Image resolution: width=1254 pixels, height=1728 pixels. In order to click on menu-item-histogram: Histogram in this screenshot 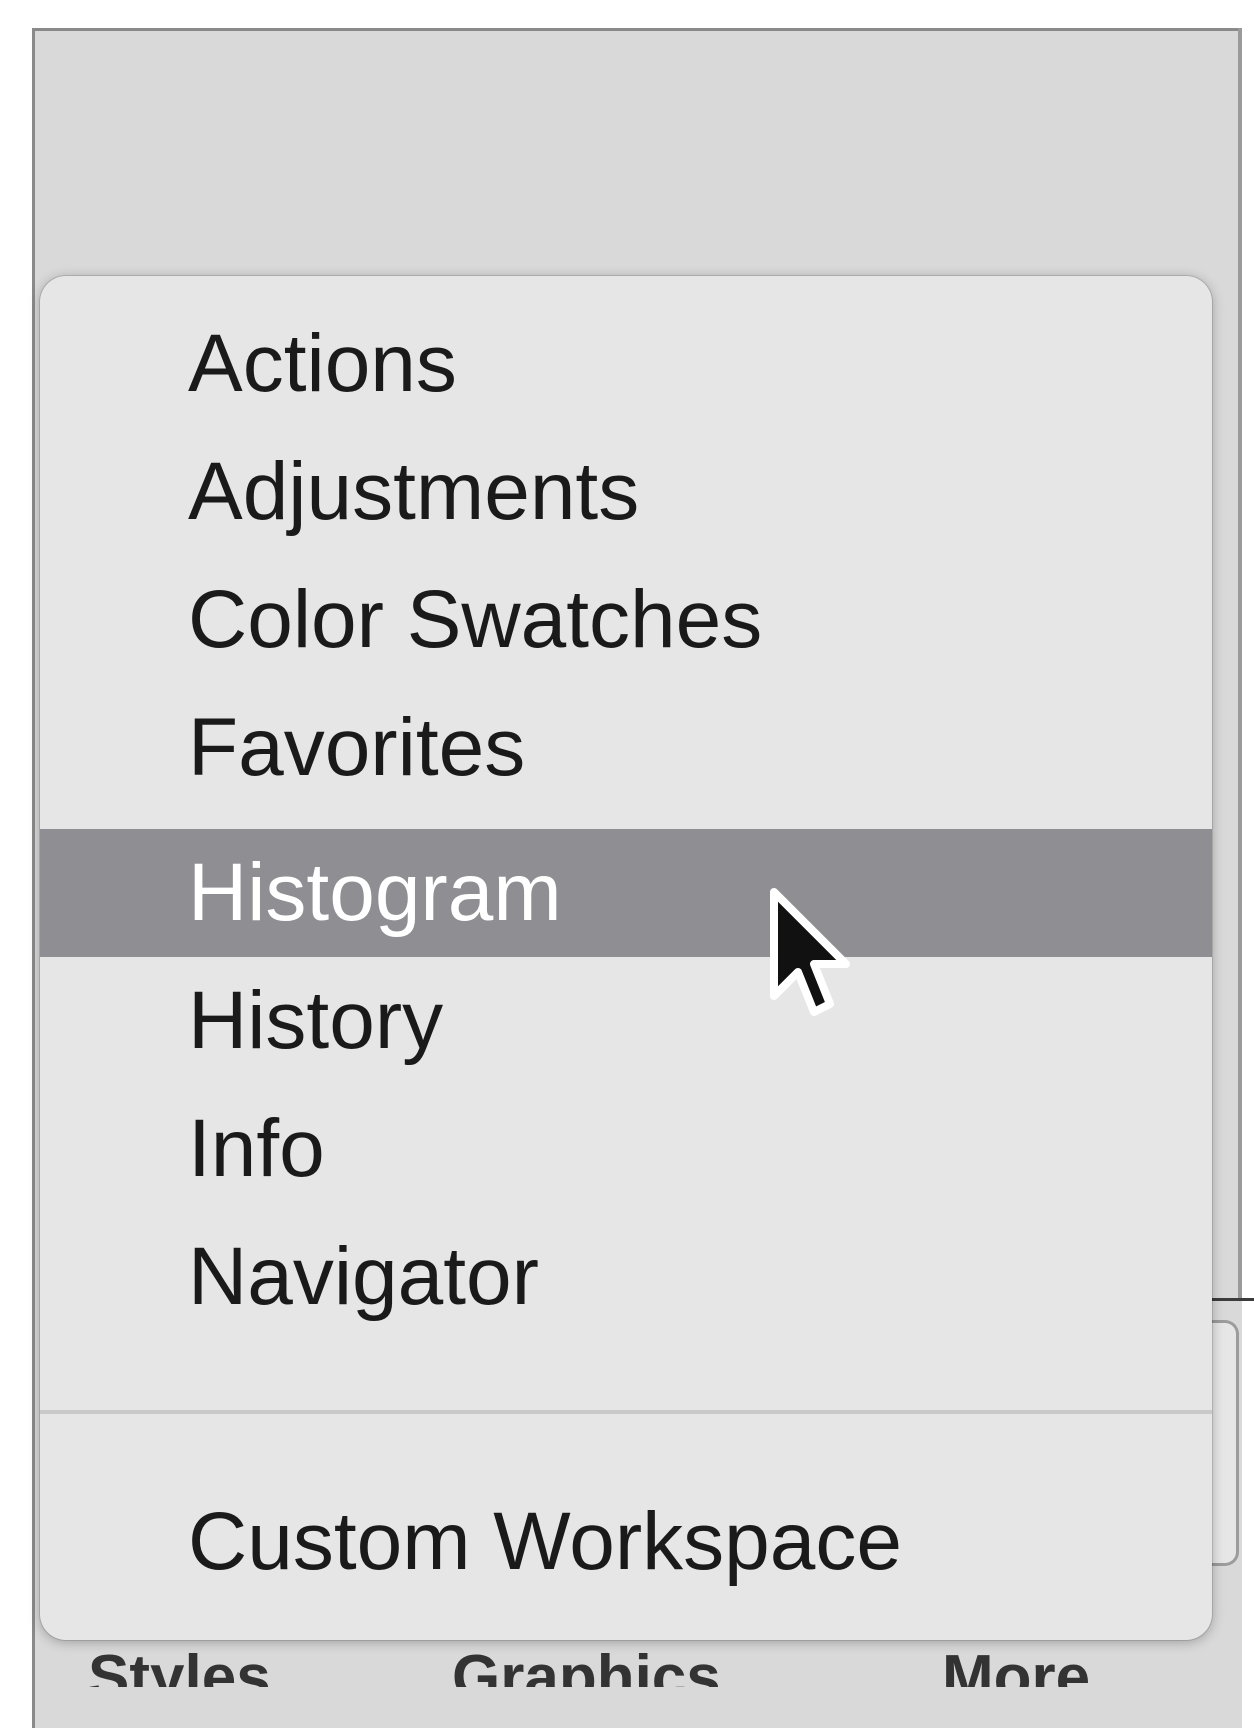, I will do `click(626, 893)`.